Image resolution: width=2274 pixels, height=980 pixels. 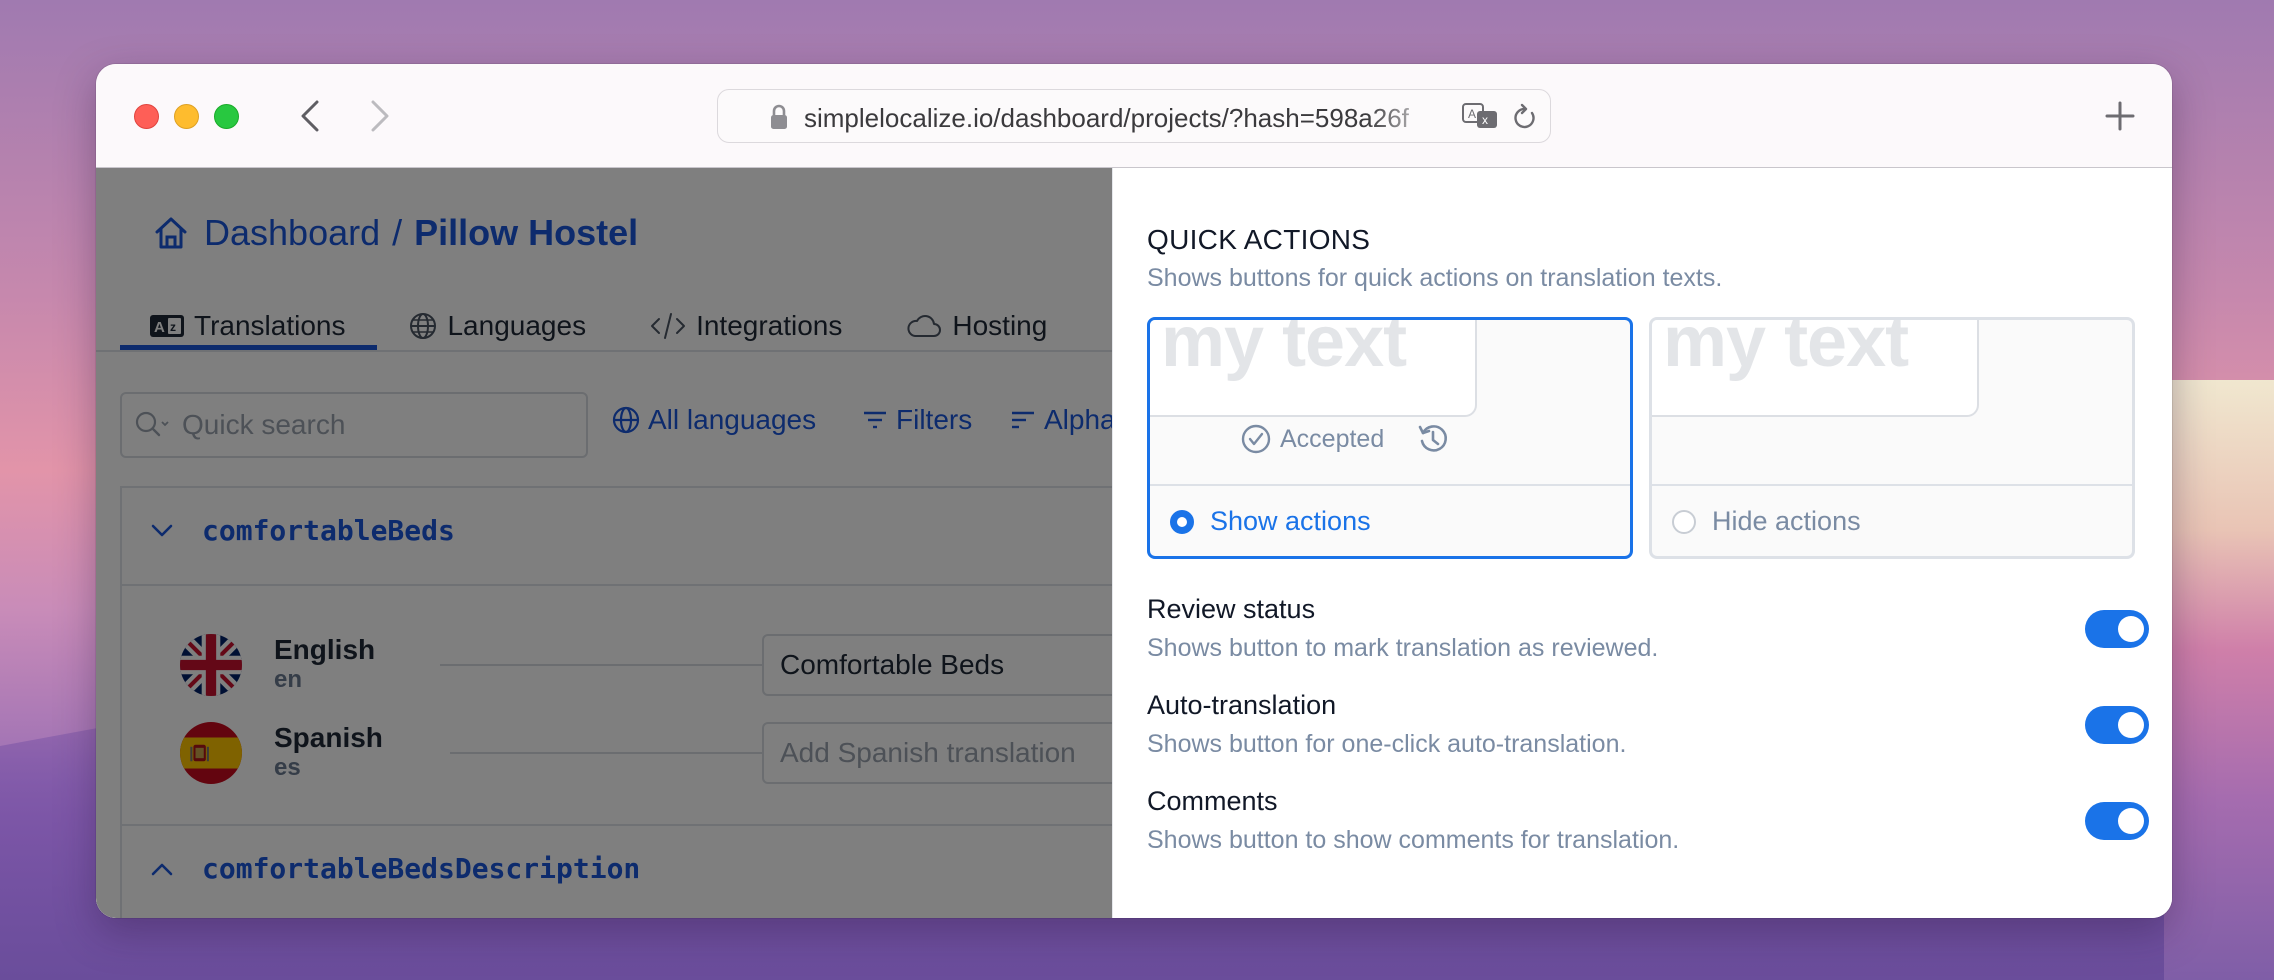 I want to click on svg-text: A, so click(x=1472, y=114).